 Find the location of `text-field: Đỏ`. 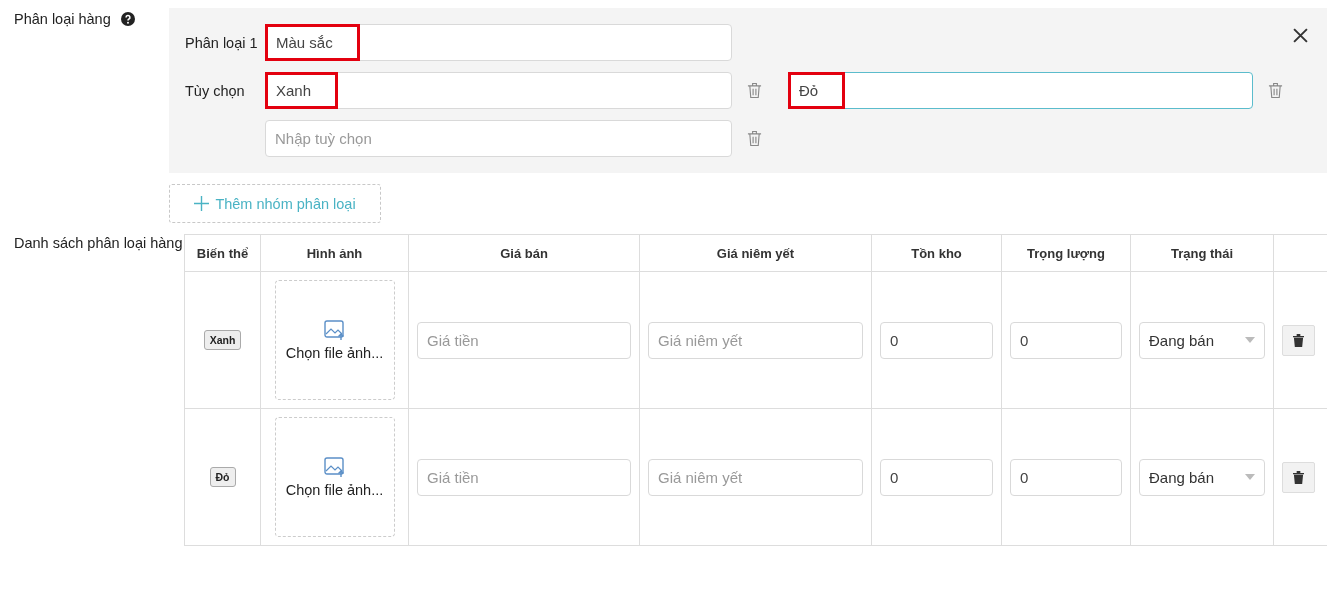

text-field: Đỏ is located at coordinates (1020, 90).